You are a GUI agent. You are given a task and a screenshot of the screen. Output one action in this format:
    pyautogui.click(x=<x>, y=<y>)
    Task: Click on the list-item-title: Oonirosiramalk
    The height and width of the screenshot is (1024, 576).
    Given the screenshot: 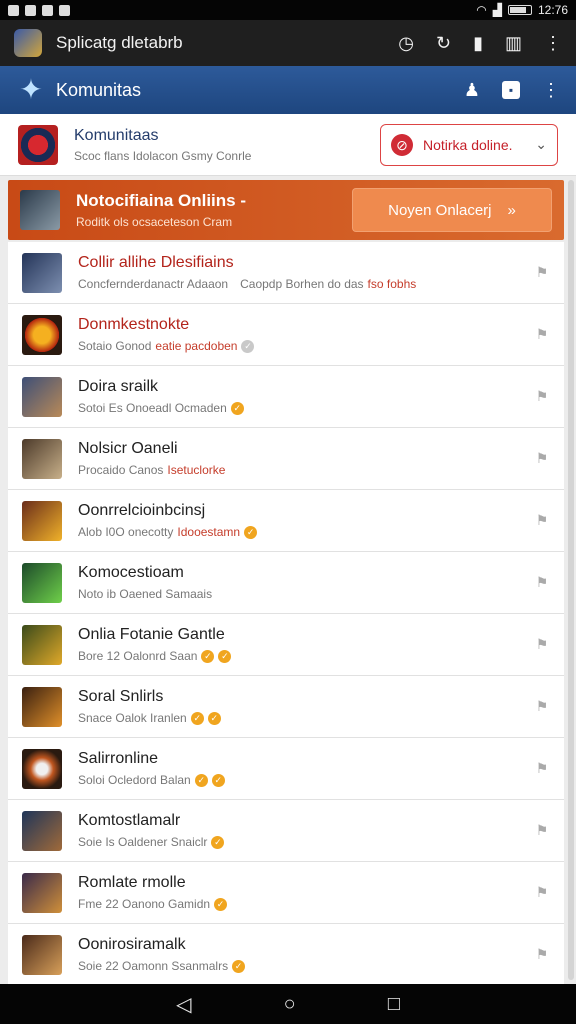 What is the action you would take?
    pyautogui.click(x=132, y=944)
    